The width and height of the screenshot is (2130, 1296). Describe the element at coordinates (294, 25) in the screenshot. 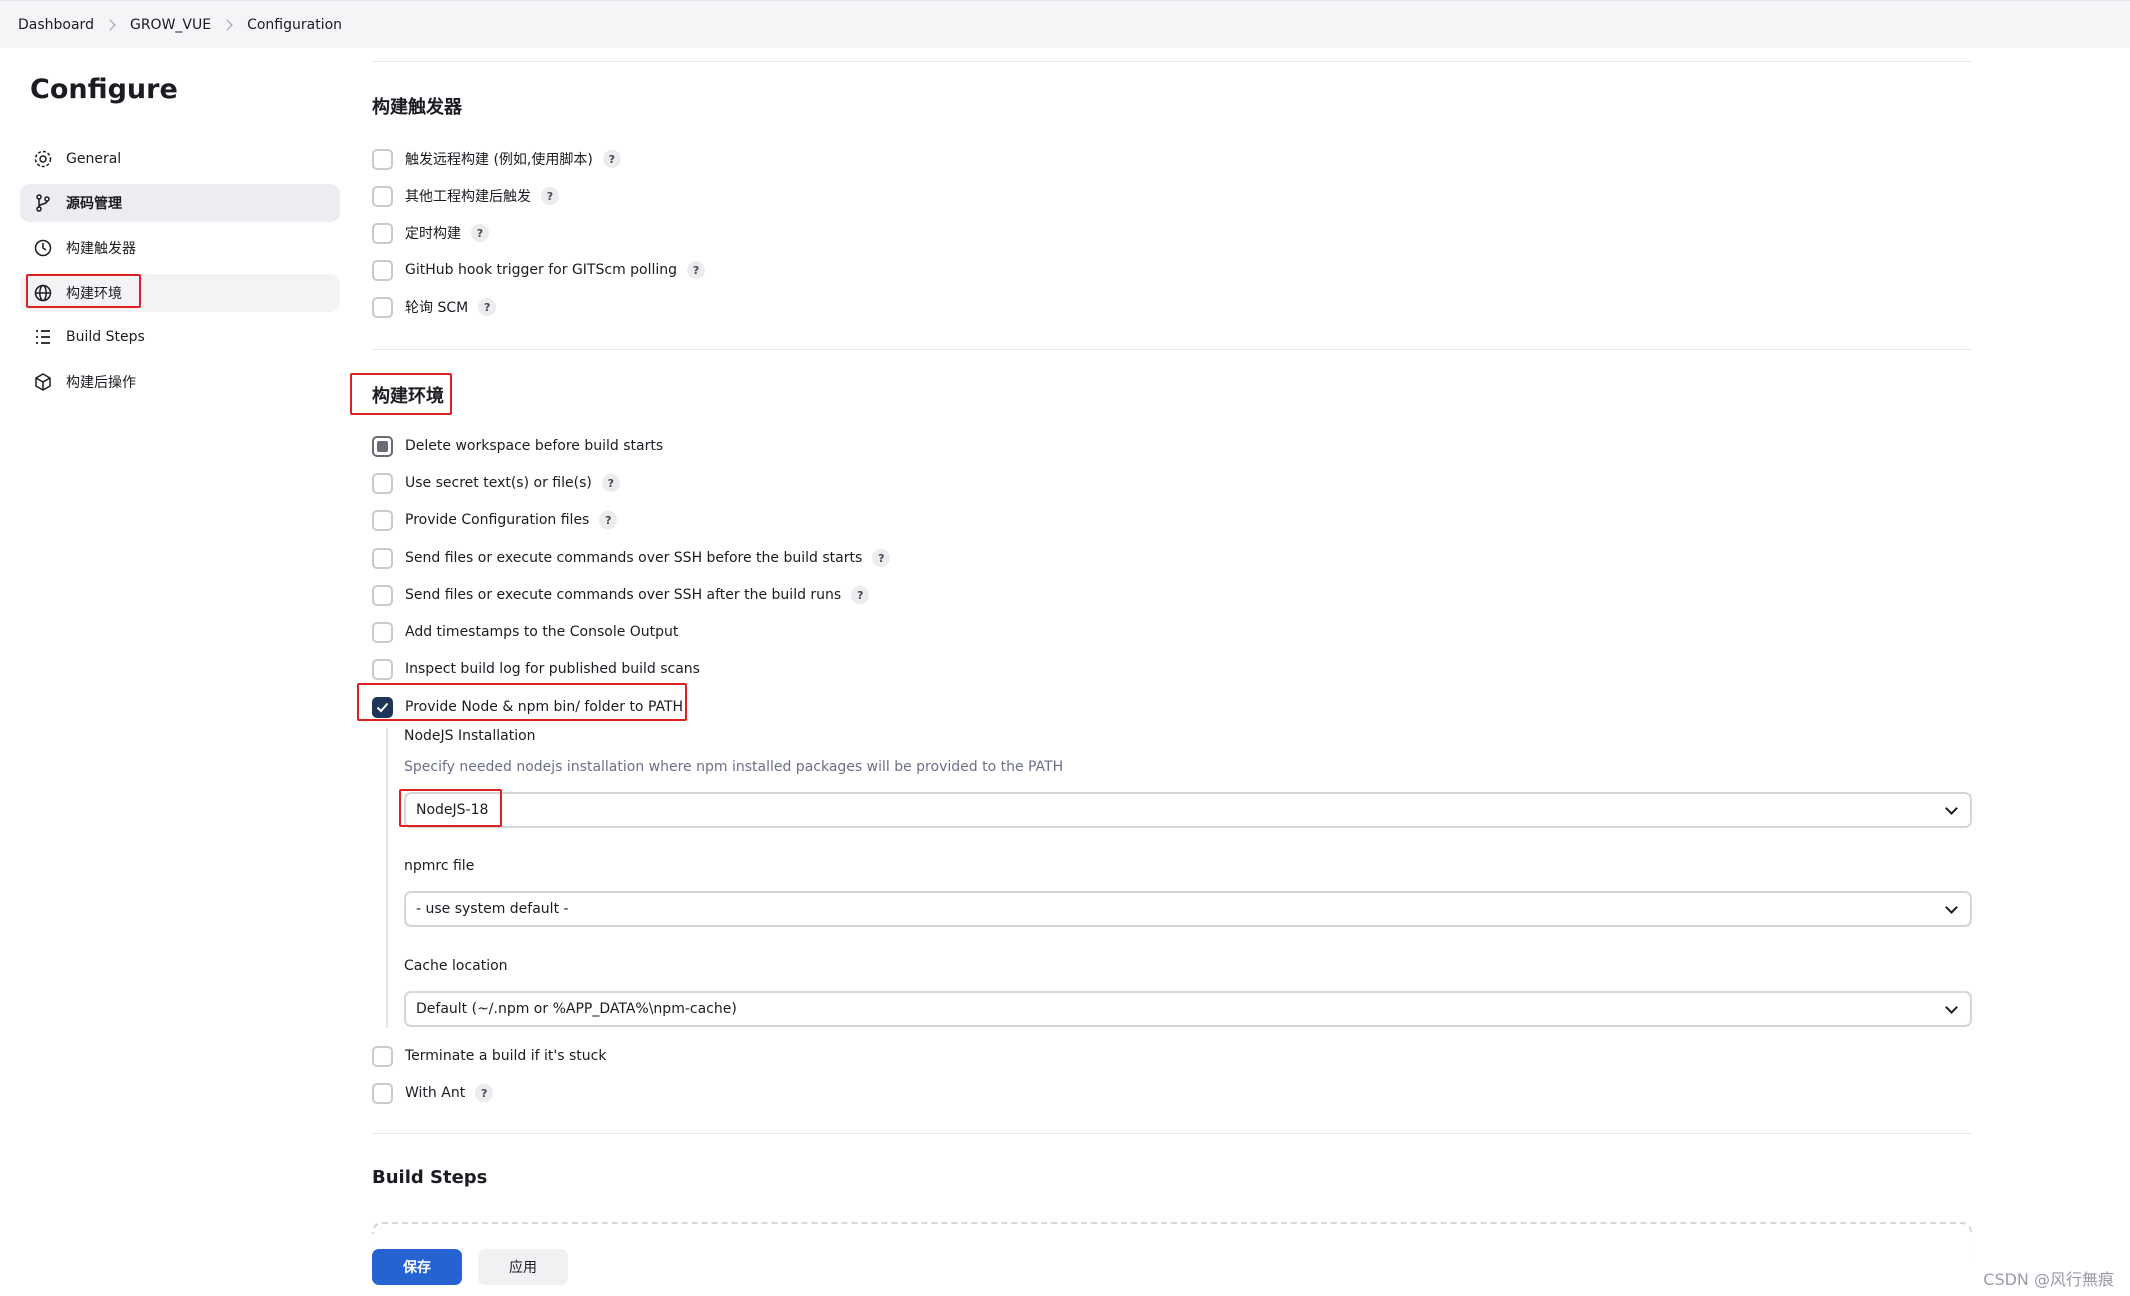

I see `breadcrumb-configuration: Configuration` at that location.